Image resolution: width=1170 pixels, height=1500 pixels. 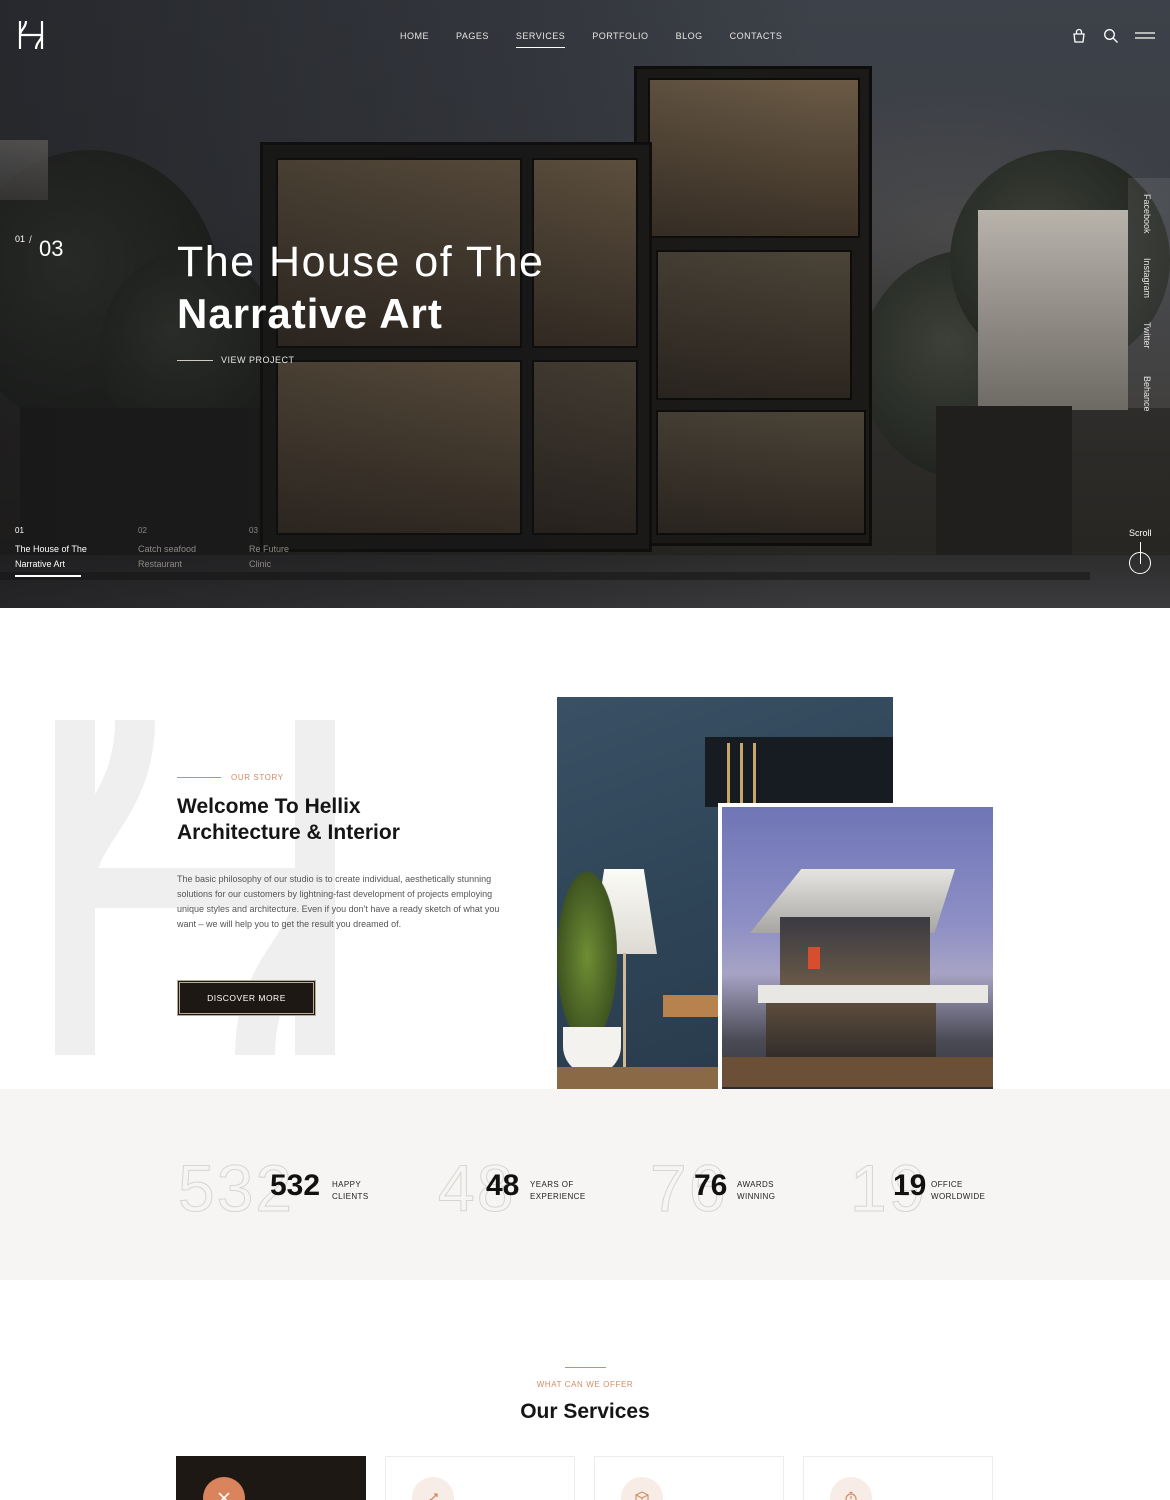 What do you see at coordinates (585, 1384) in the screenshot?
I see `services-eyebrow: WHAT CAN WE OFFER` at bounding box center [585, 1384].